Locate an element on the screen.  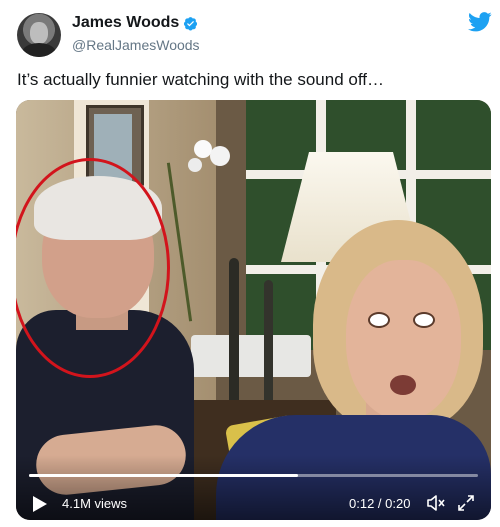
author-row: James Woods is located at coordinates (135, 23).